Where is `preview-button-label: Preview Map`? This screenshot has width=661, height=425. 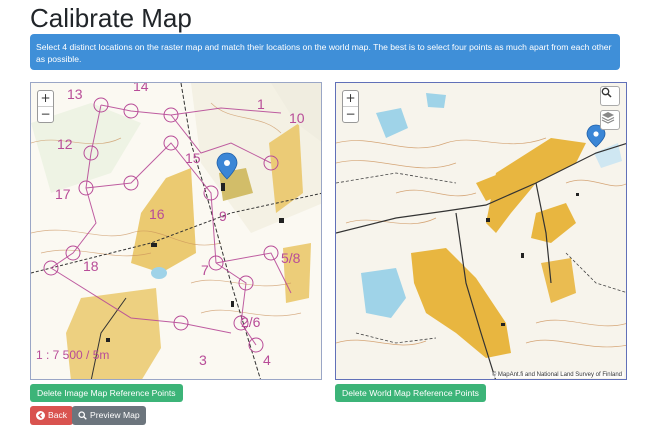
preview-button-label: Preview Map is located at coordinates (115, 415).